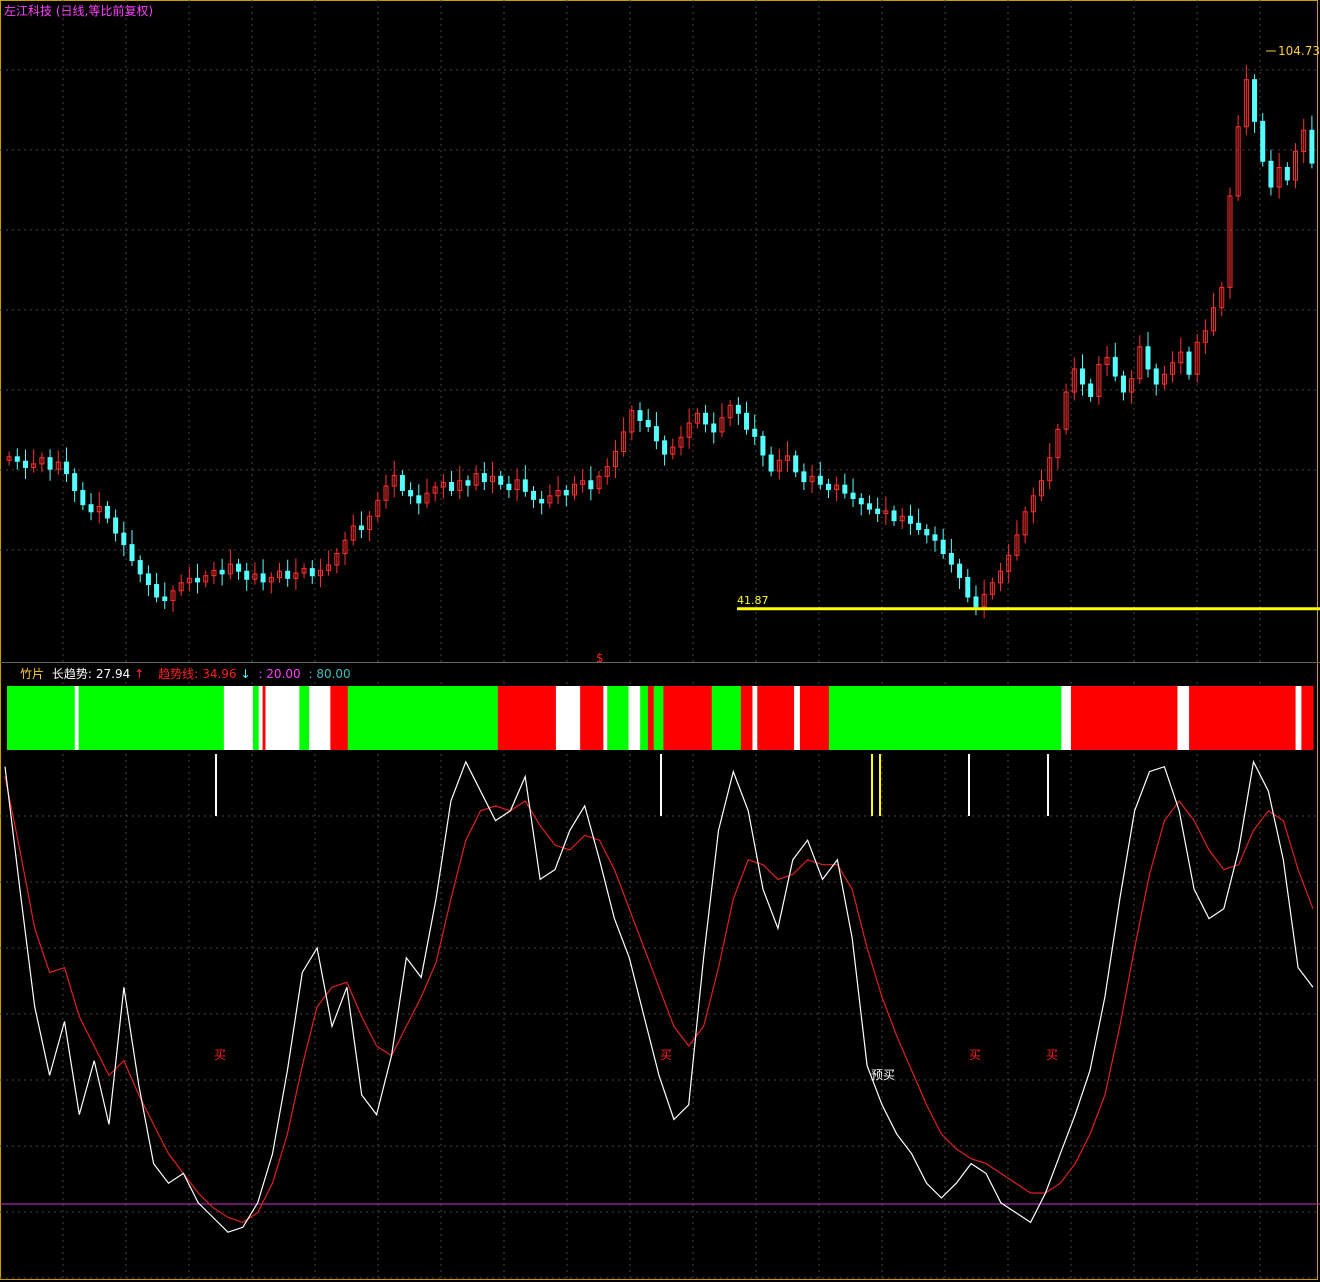 The height and width of the screenshot is (1282, 1320). What do you see at coordinates (71, 674) in the screenshot?
I see `long-trend-label: 长趋势:` at bounding box center [71, 674].